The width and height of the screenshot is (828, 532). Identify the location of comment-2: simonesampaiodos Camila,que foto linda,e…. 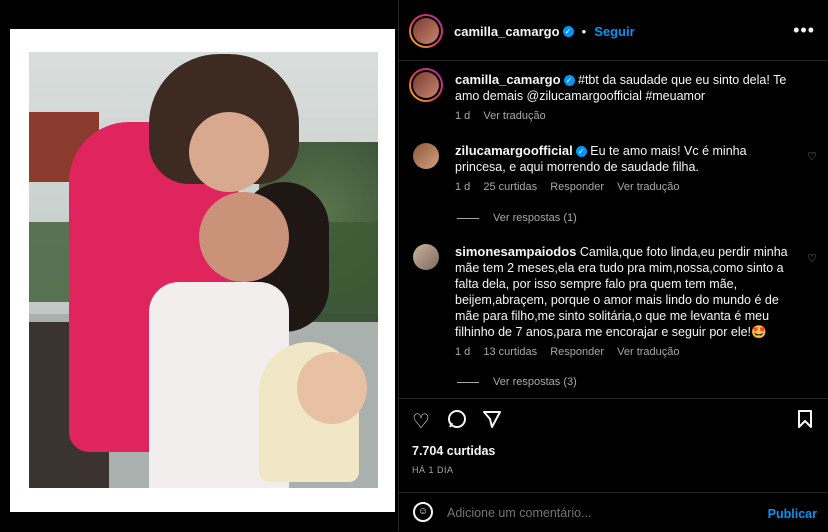
(627, 292).